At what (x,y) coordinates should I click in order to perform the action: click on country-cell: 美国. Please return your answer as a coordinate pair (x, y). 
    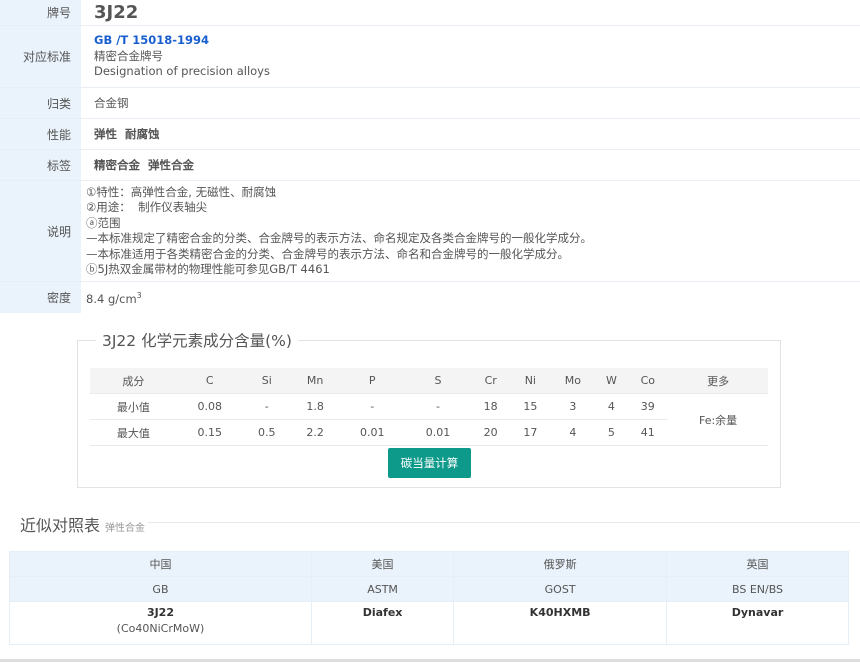
    Looking at the image, I should click on (382, 564).